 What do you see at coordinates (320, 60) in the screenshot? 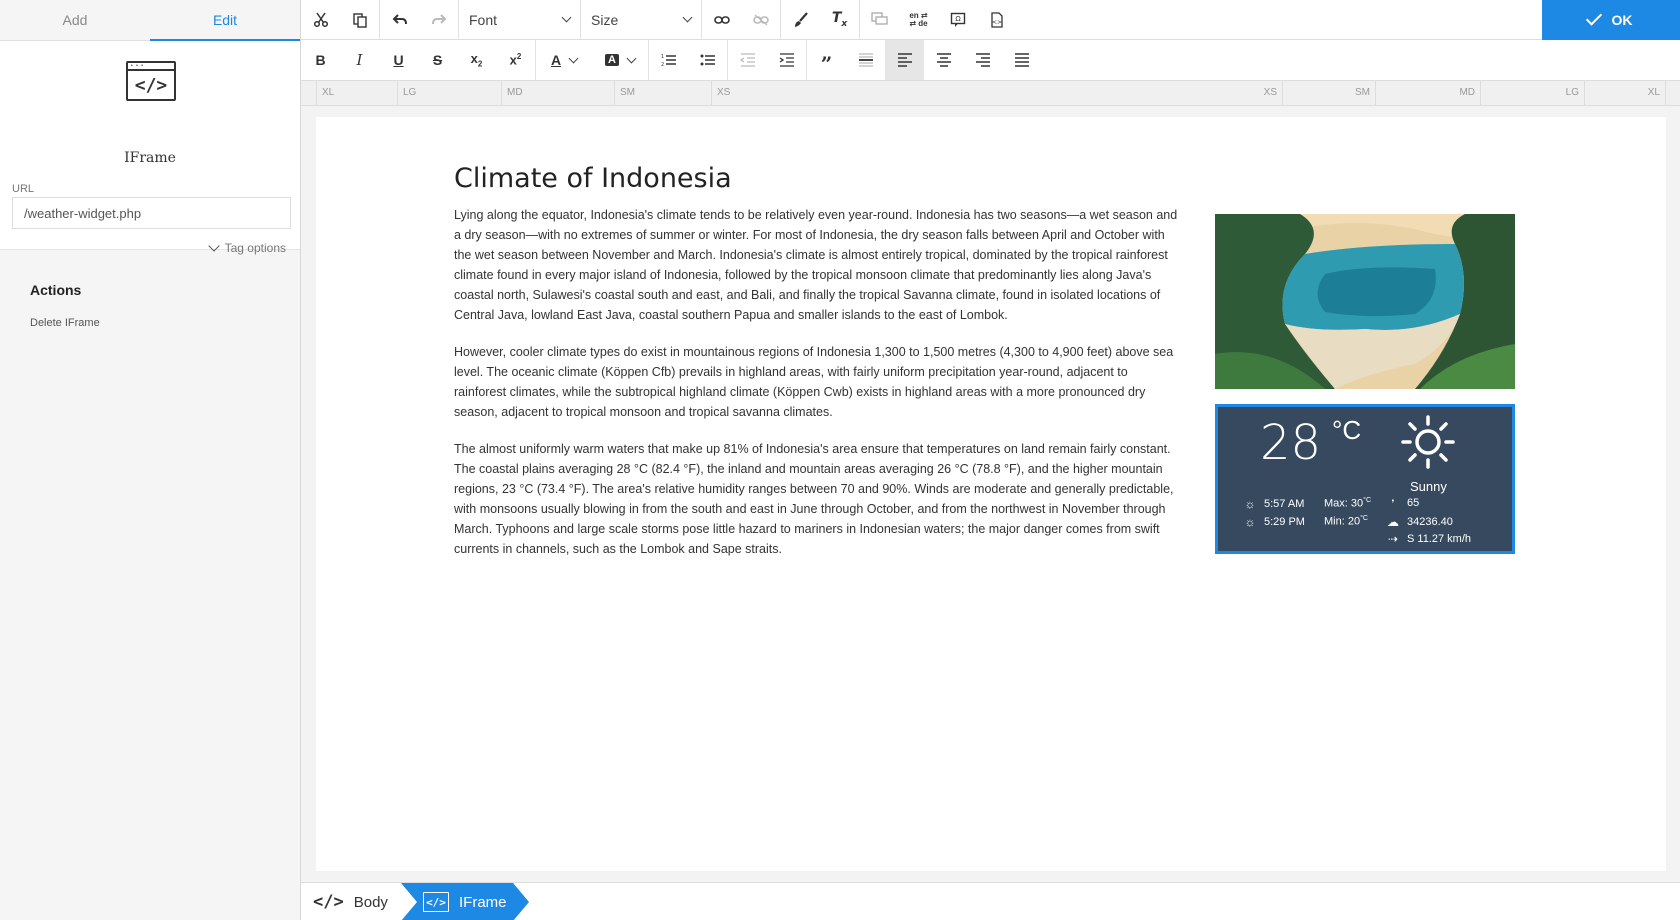
I see `bold-button: B` at bounding box center [320, 60].